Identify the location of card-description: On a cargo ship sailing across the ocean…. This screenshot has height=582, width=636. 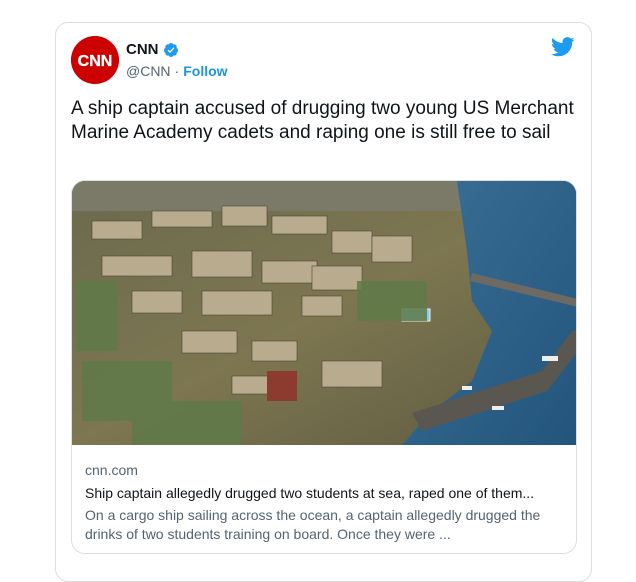
(313, 524).